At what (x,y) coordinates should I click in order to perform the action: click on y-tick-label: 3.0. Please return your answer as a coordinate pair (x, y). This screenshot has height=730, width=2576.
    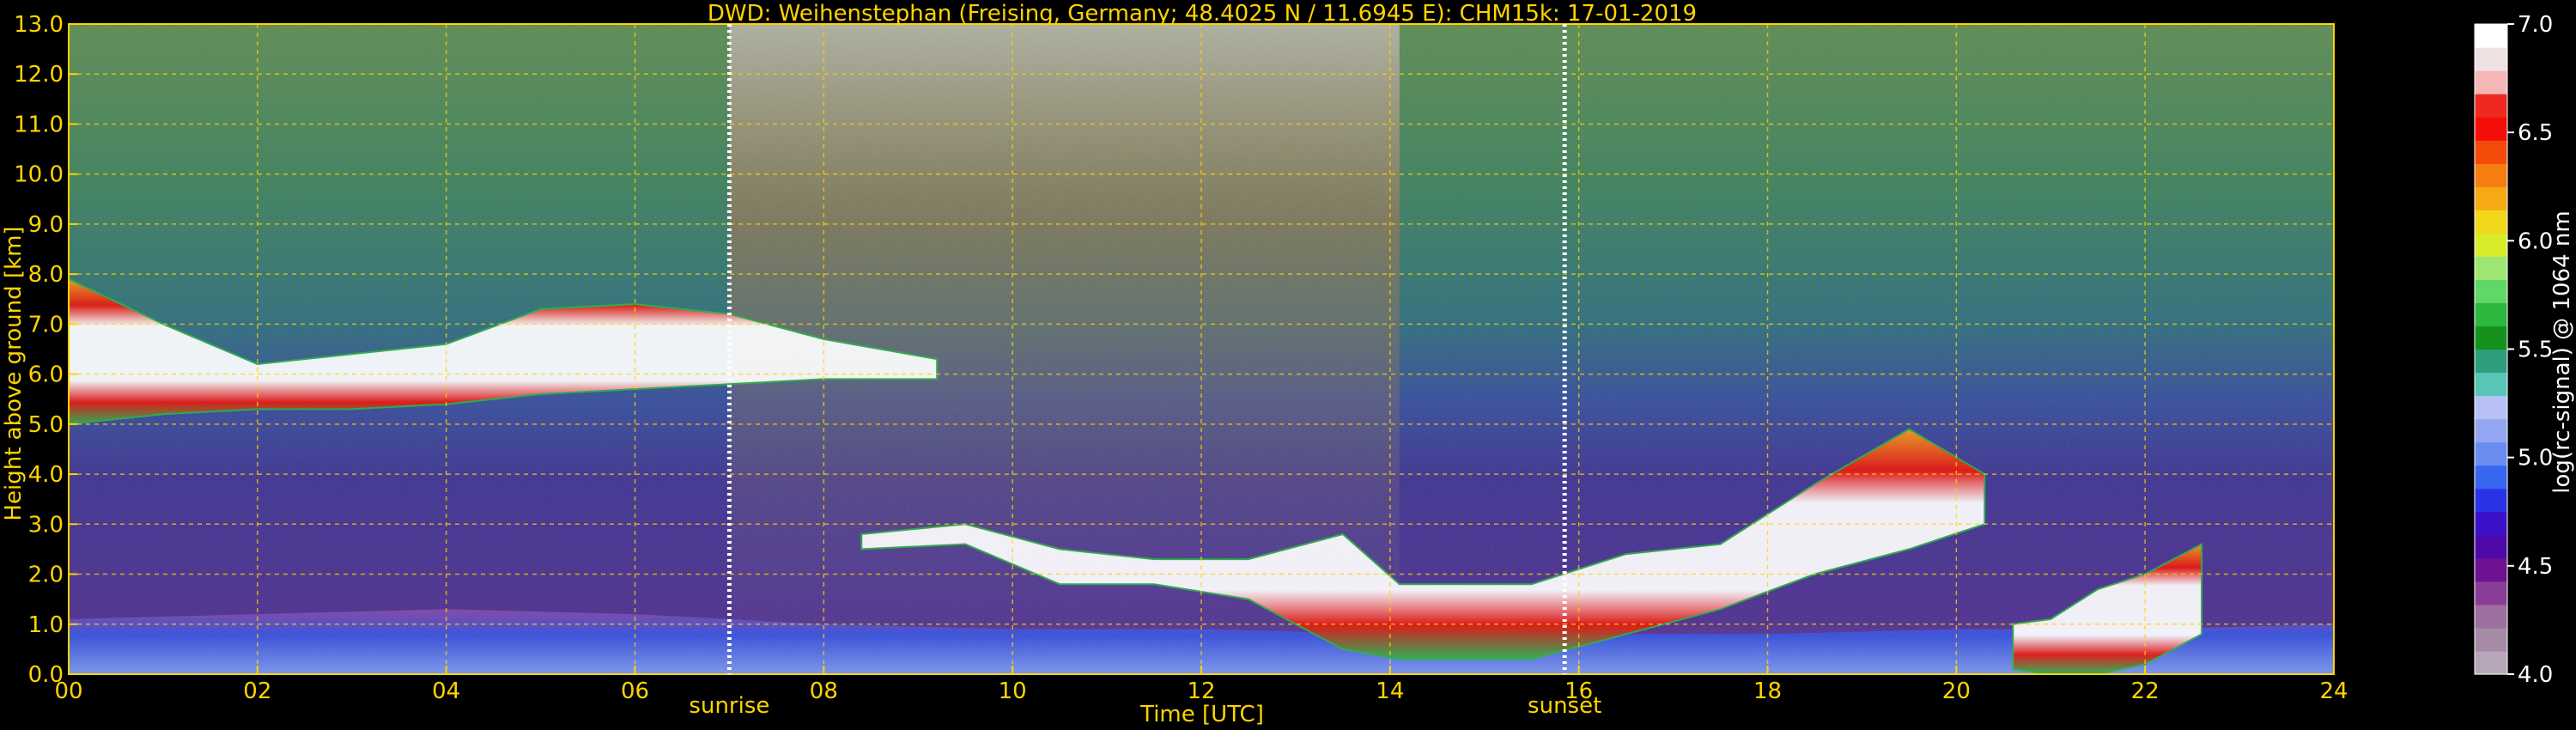
    Looking at the image, I should click on (46, 525).